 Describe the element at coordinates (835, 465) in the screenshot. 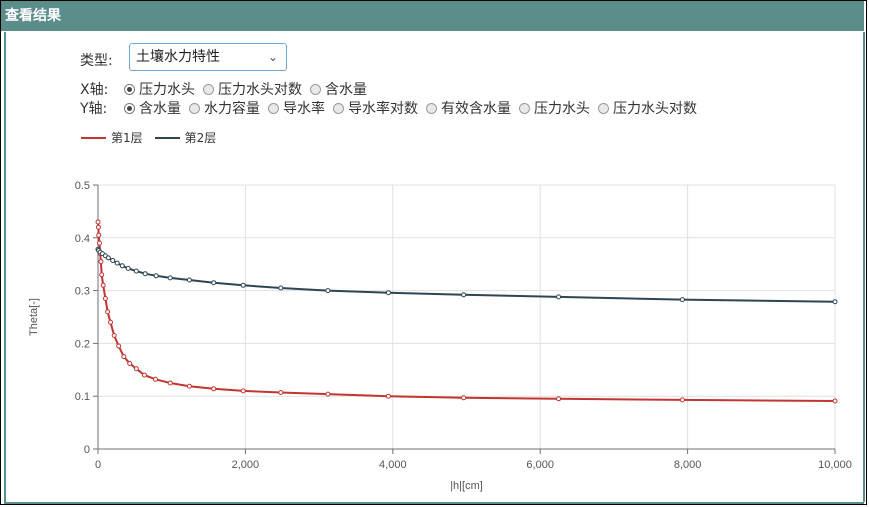

I see `x-tick-label: 10,000` at that location.